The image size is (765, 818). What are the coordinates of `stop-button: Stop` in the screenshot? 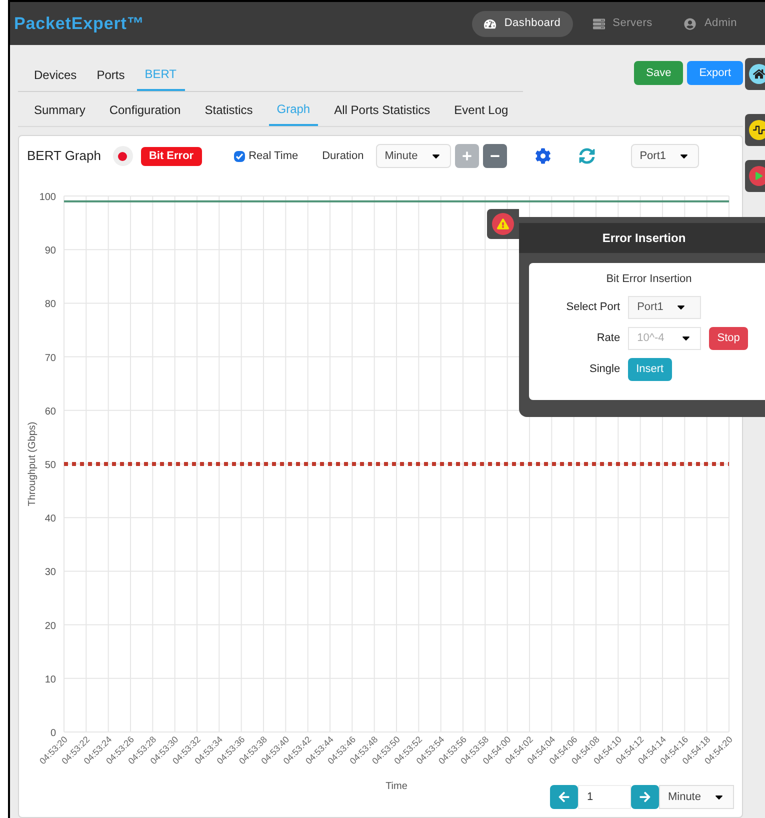 It's located at (728, 338).